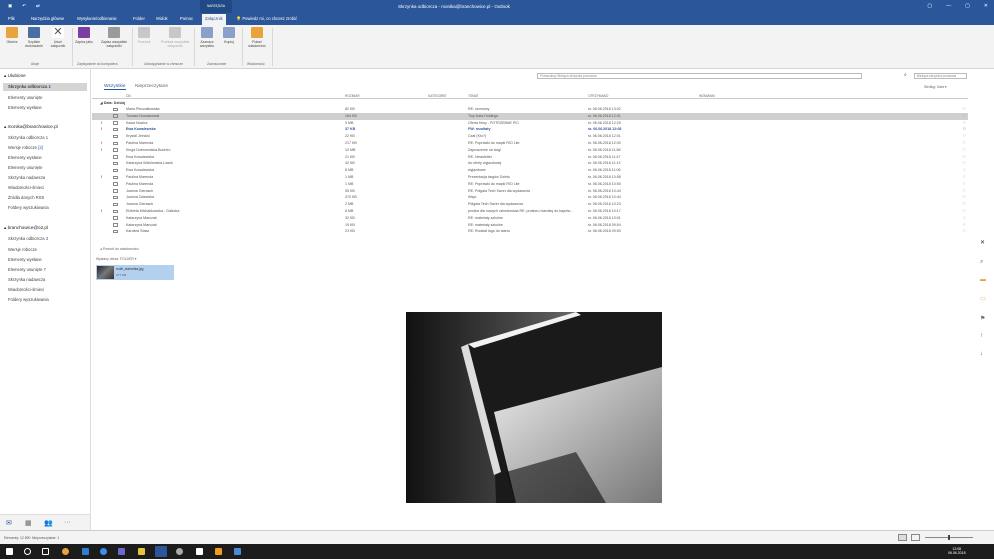  I want to click on col-subject: TEMAT, so click(473, 96).